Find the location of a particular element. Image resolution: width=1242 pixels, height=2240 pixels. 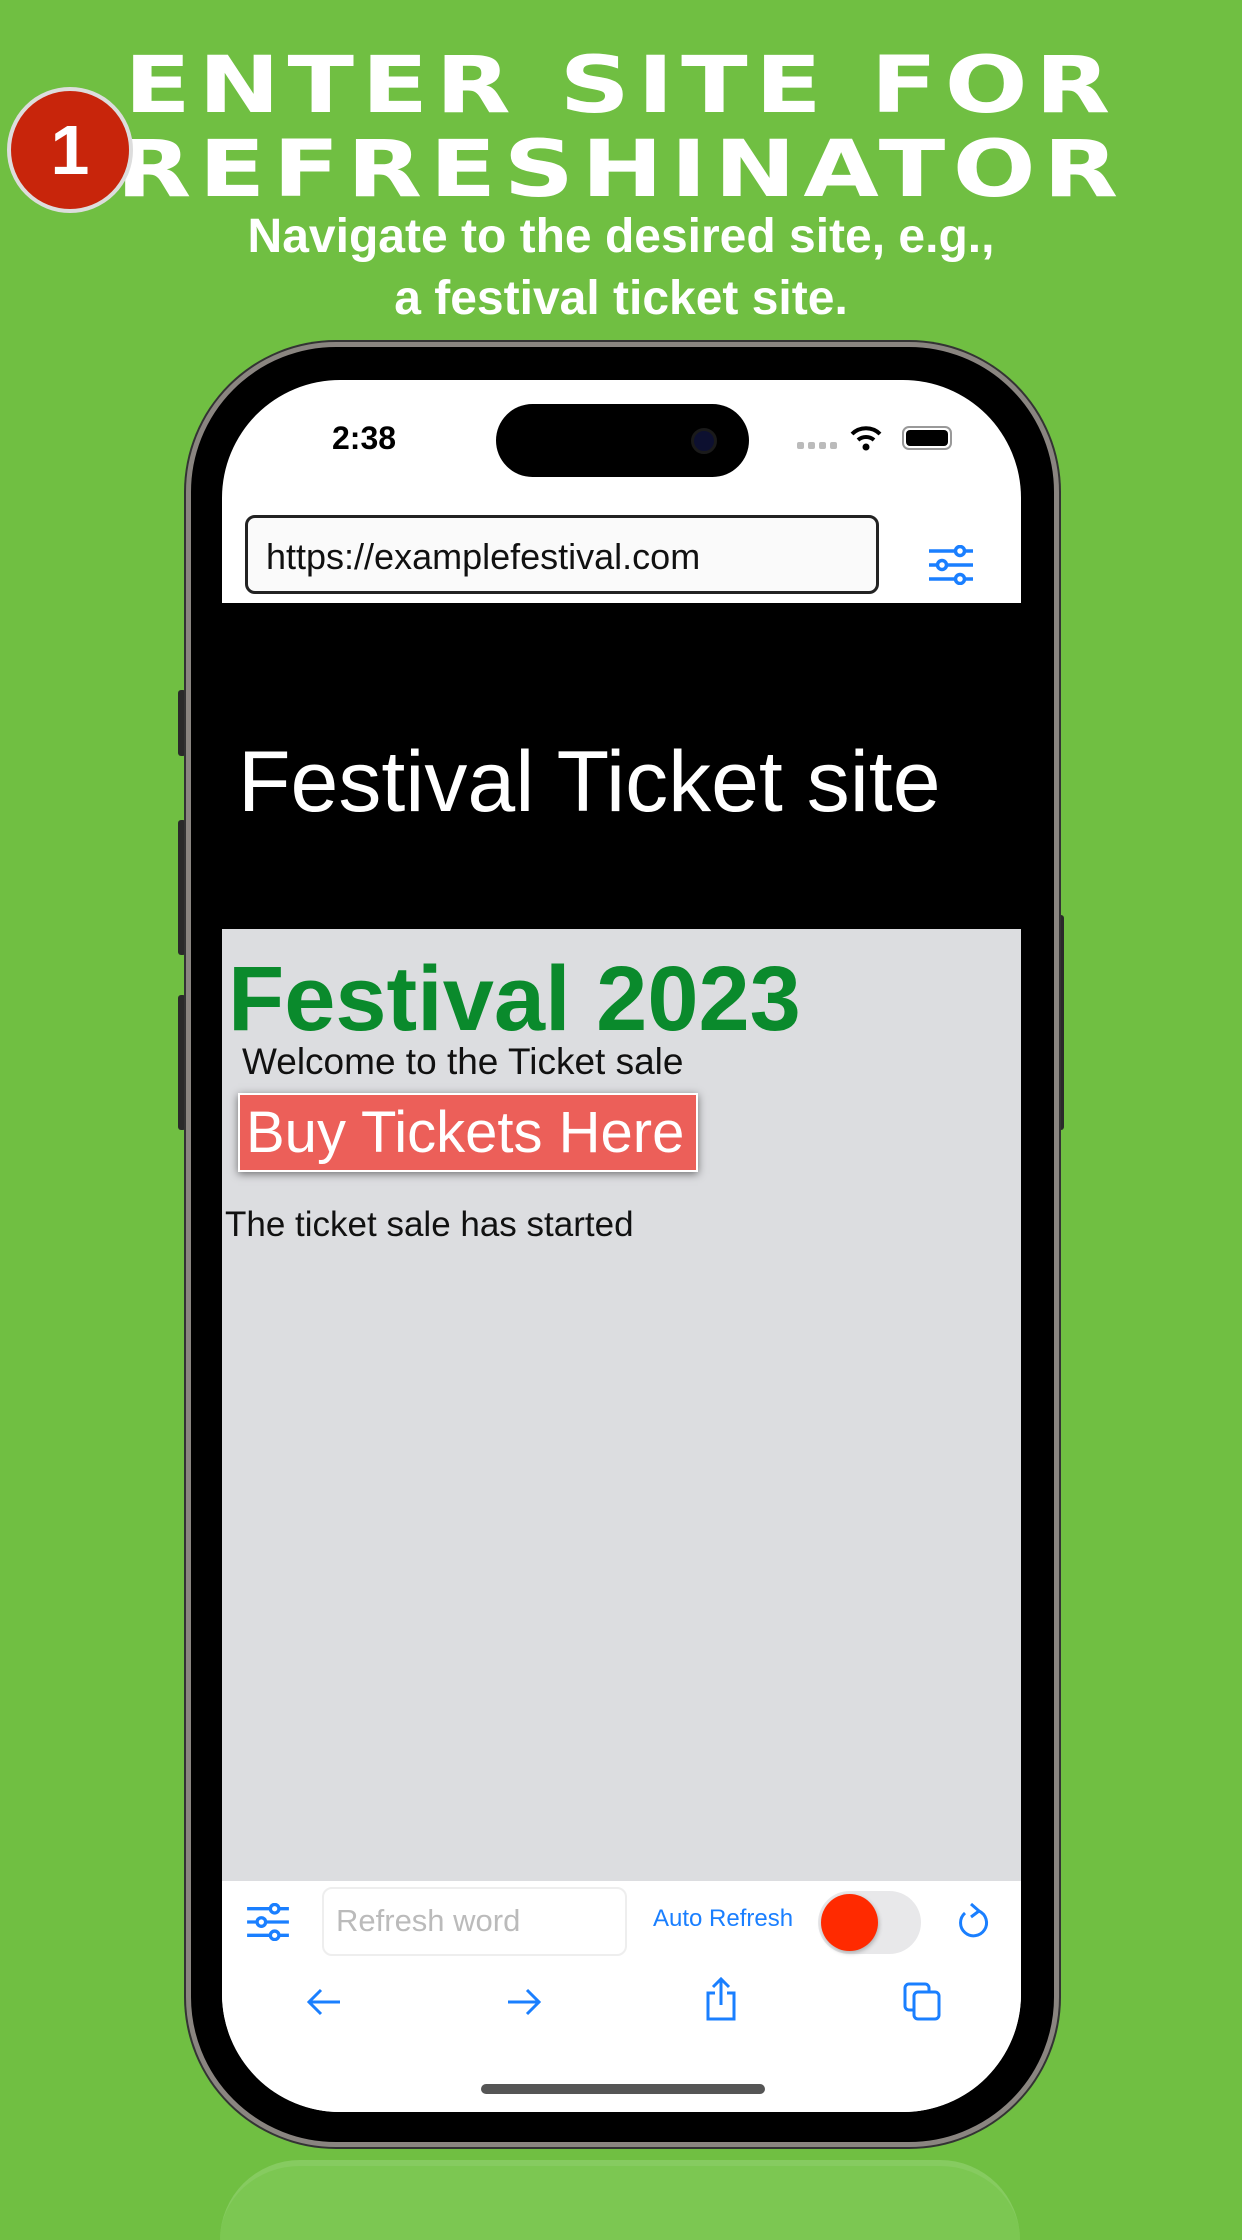

site-header: Festival Ticket site is located at coordinates (621, 766).